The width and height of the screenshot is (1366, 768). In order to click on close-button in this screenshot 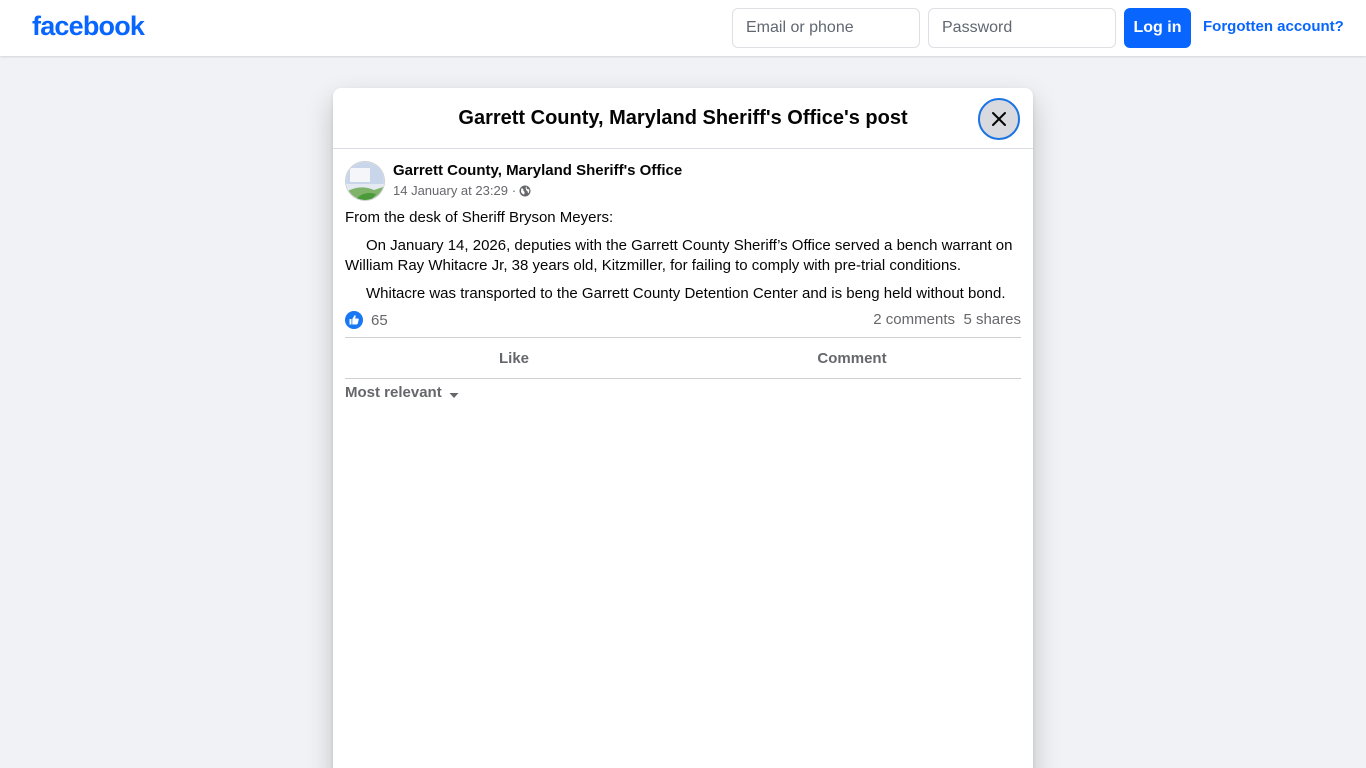, I will do `click(999, 119)`.